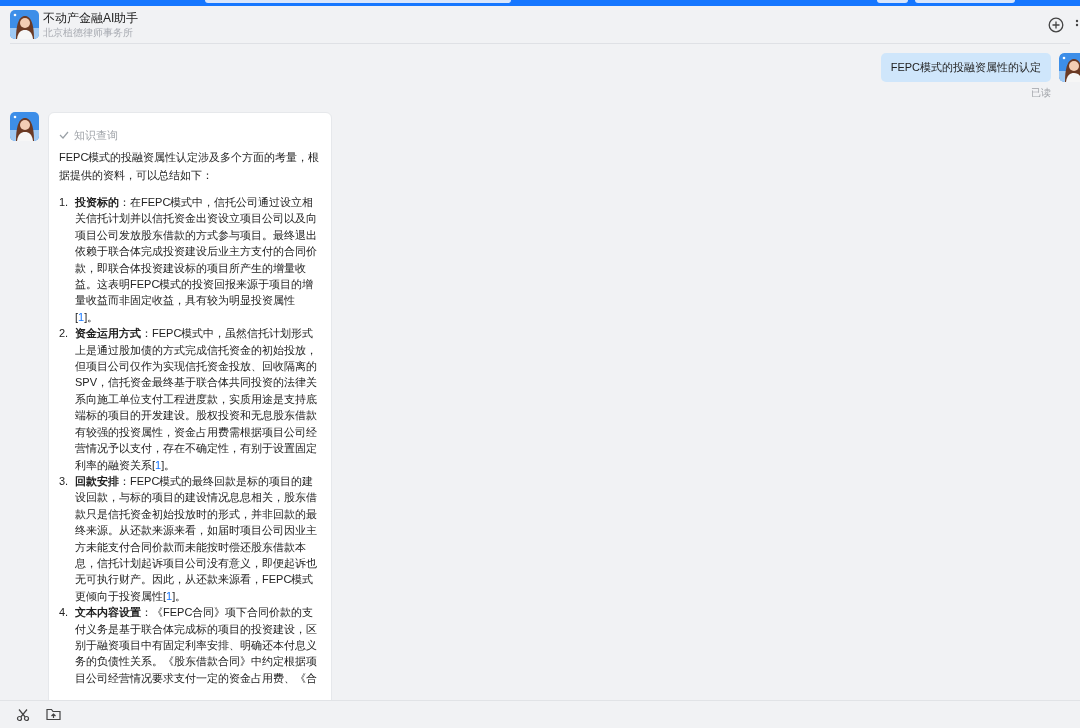 The image size is (1080, 728). What do you see at coordinates (64, 613) in the screenshot?
I see `list-number: 4.` at bounding box center [64, 613].